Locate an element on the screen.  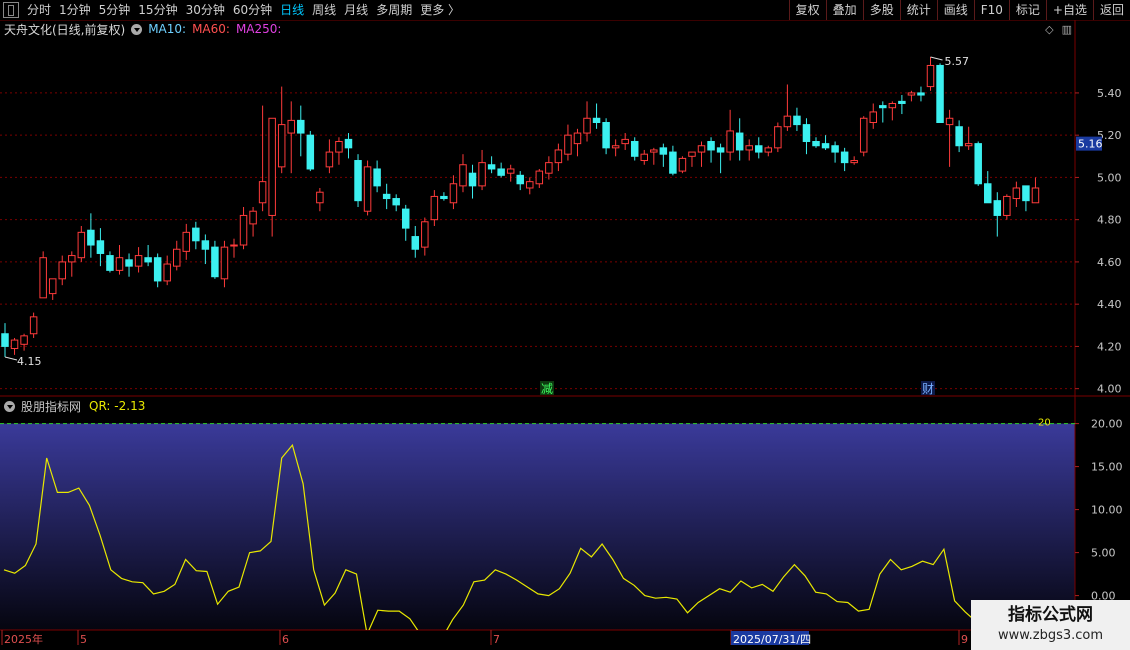
layout-toggle-icon is located at coordinates (11, 10).